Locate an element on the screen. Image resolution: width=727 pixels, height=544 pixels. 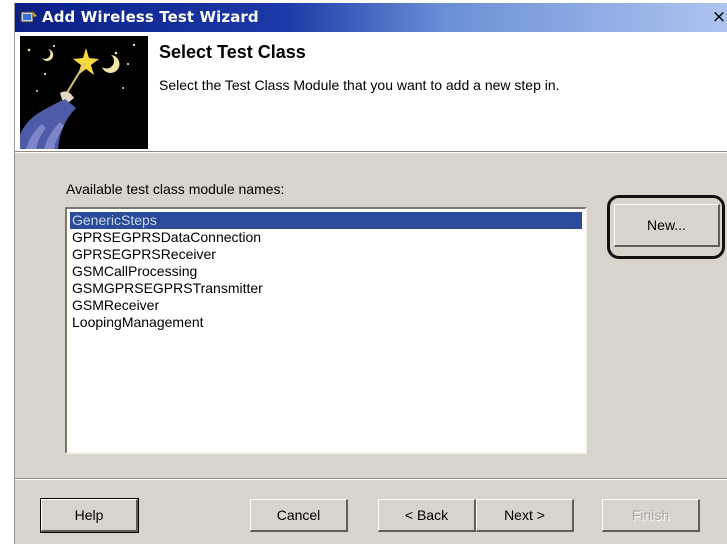
list-label: Available test class module names: is located at coordinates (175, 189).